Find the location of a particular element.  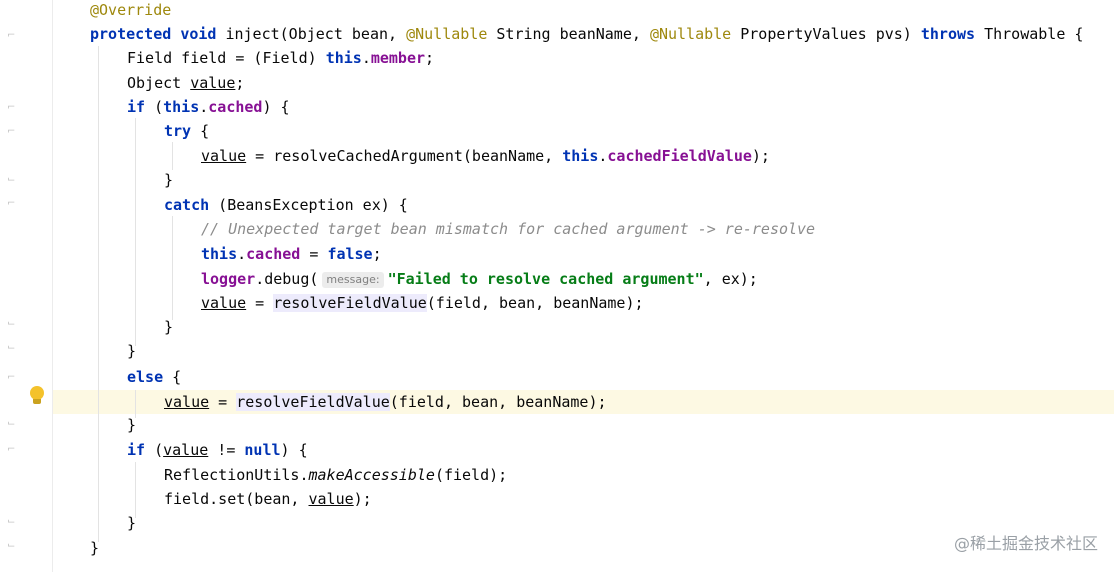

string-literal: "Failed to resolve cached argument" is located at coordinates (545, 279).